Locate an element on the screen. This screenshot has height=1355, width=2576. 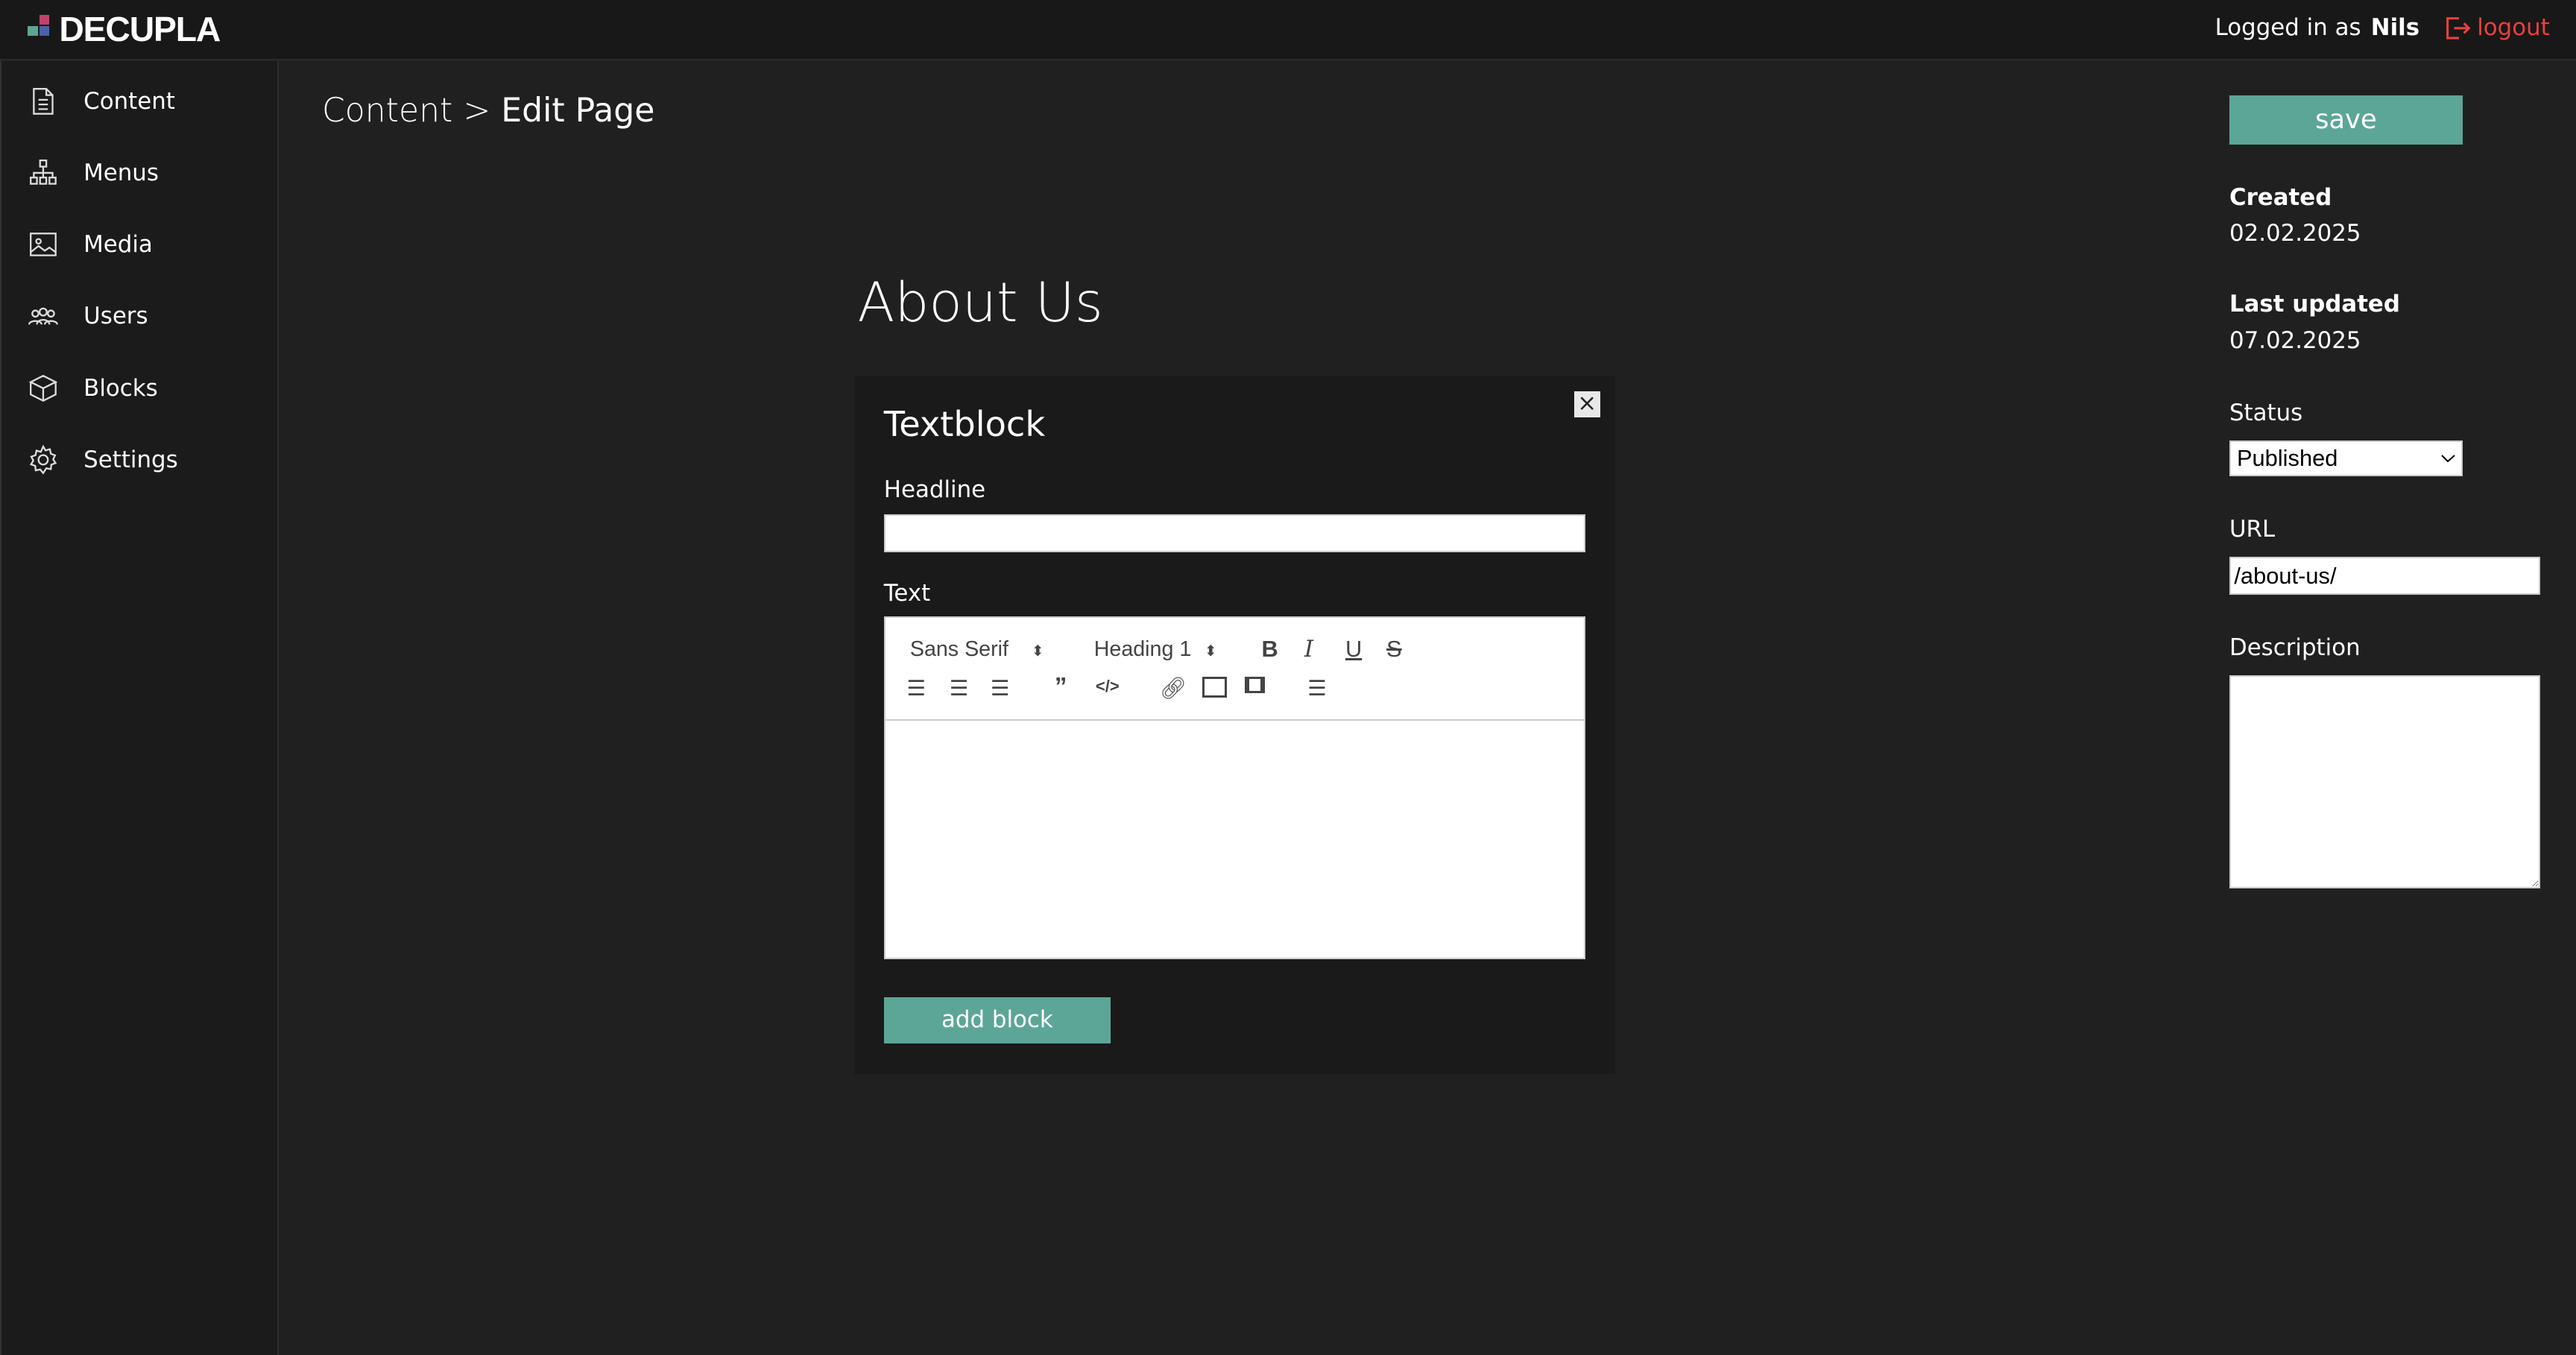
heading-select: Heading 1 ⬍ is located at coordinates (1155, 649).